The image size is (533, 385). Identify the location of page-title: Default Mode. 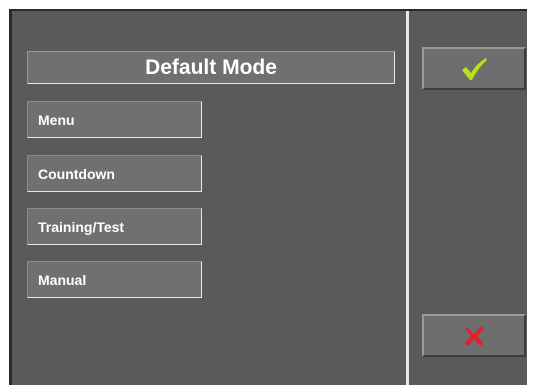
(211, 67).